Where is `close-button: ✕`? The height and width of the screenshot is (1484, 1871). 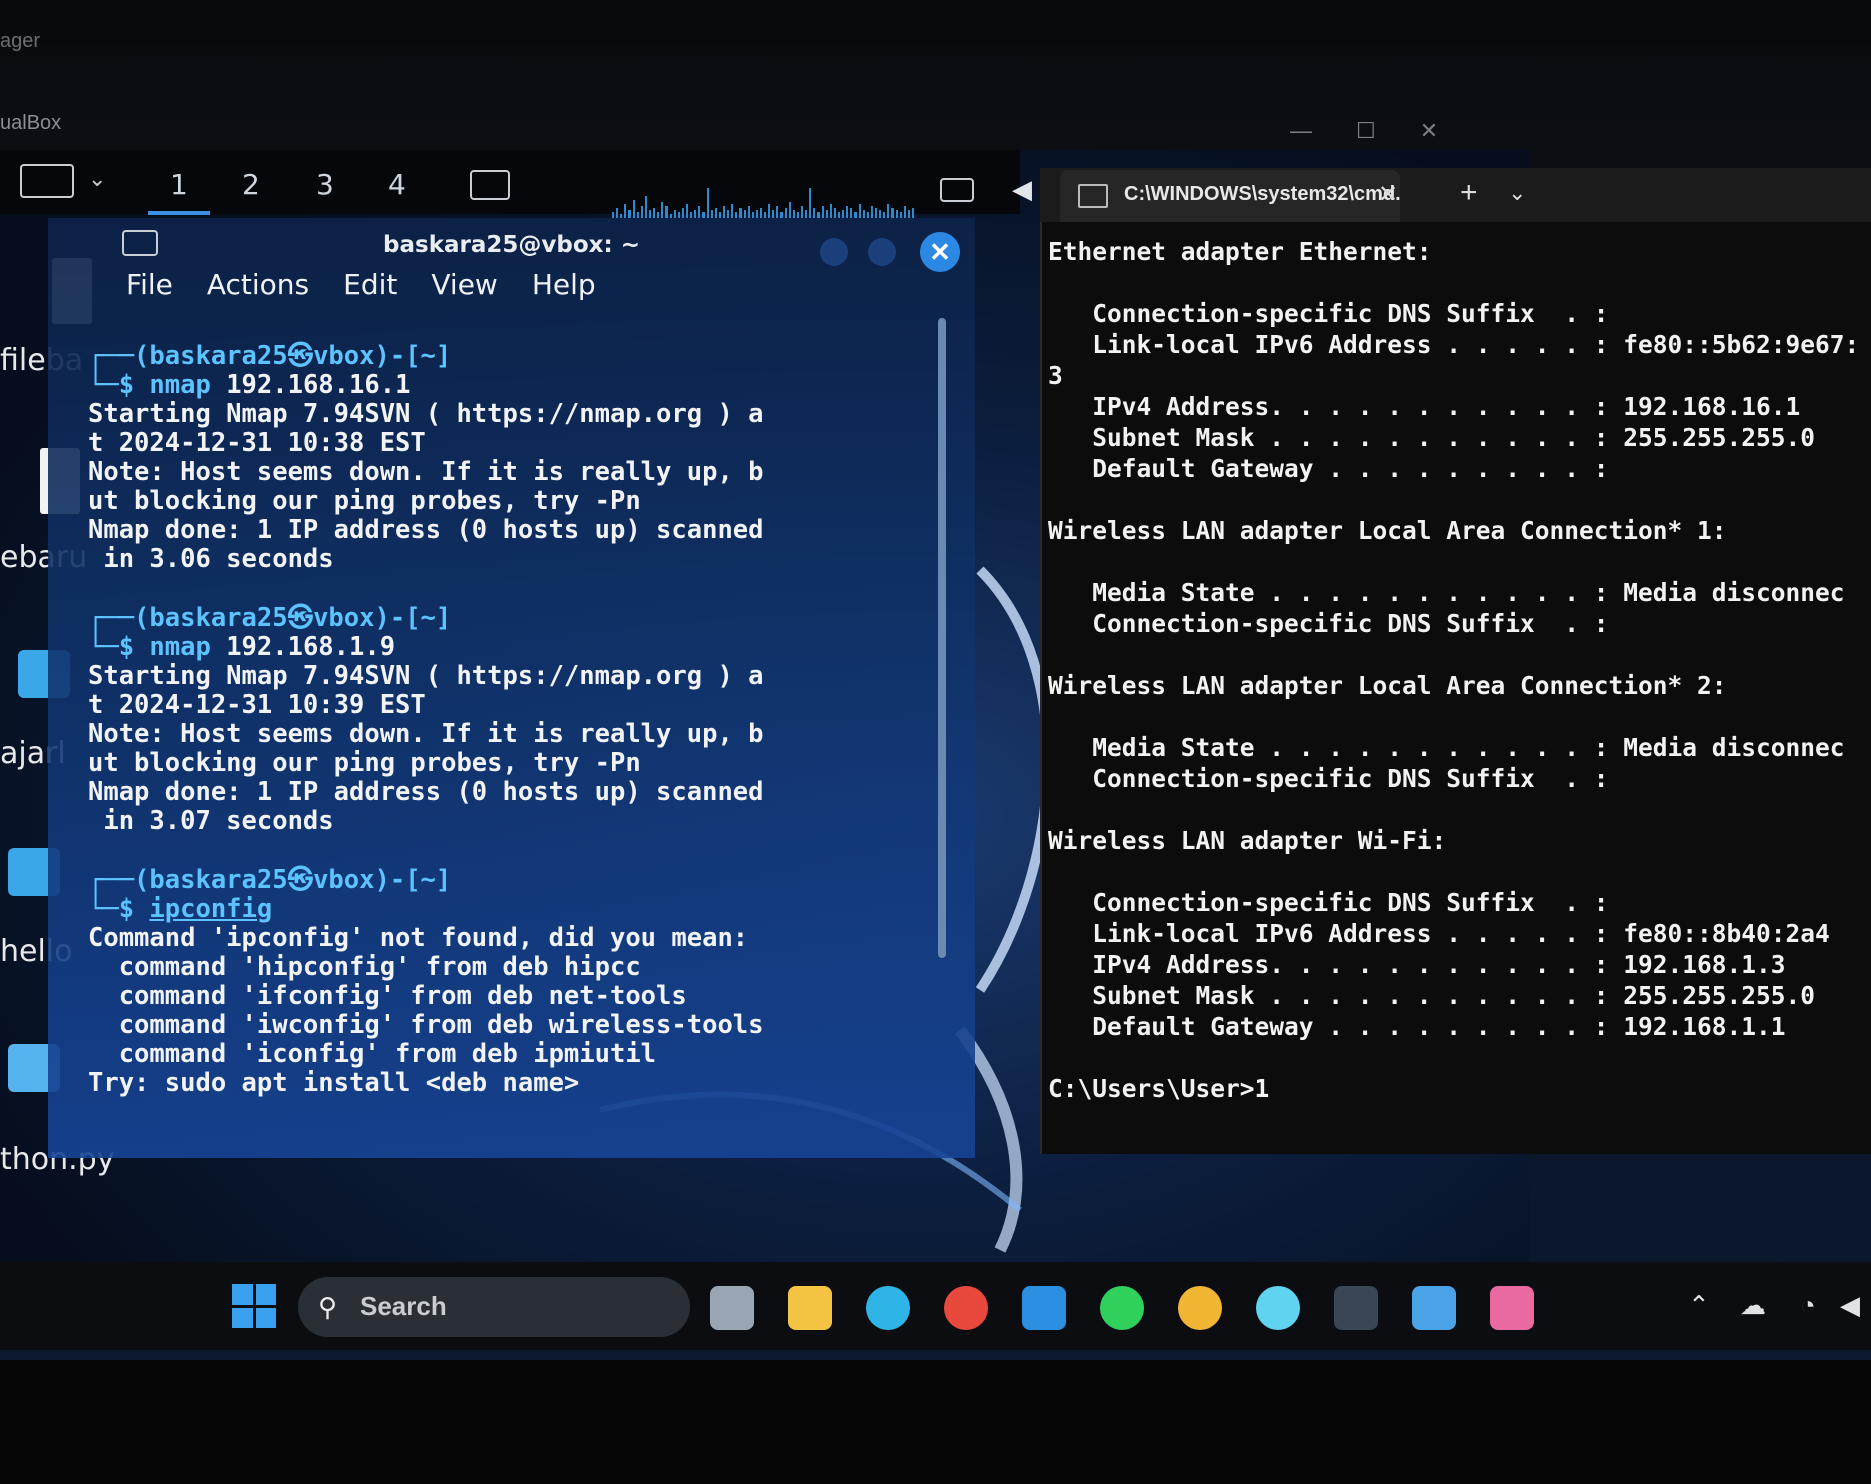
close-button: ✕ is located at coordinates (940, 252).